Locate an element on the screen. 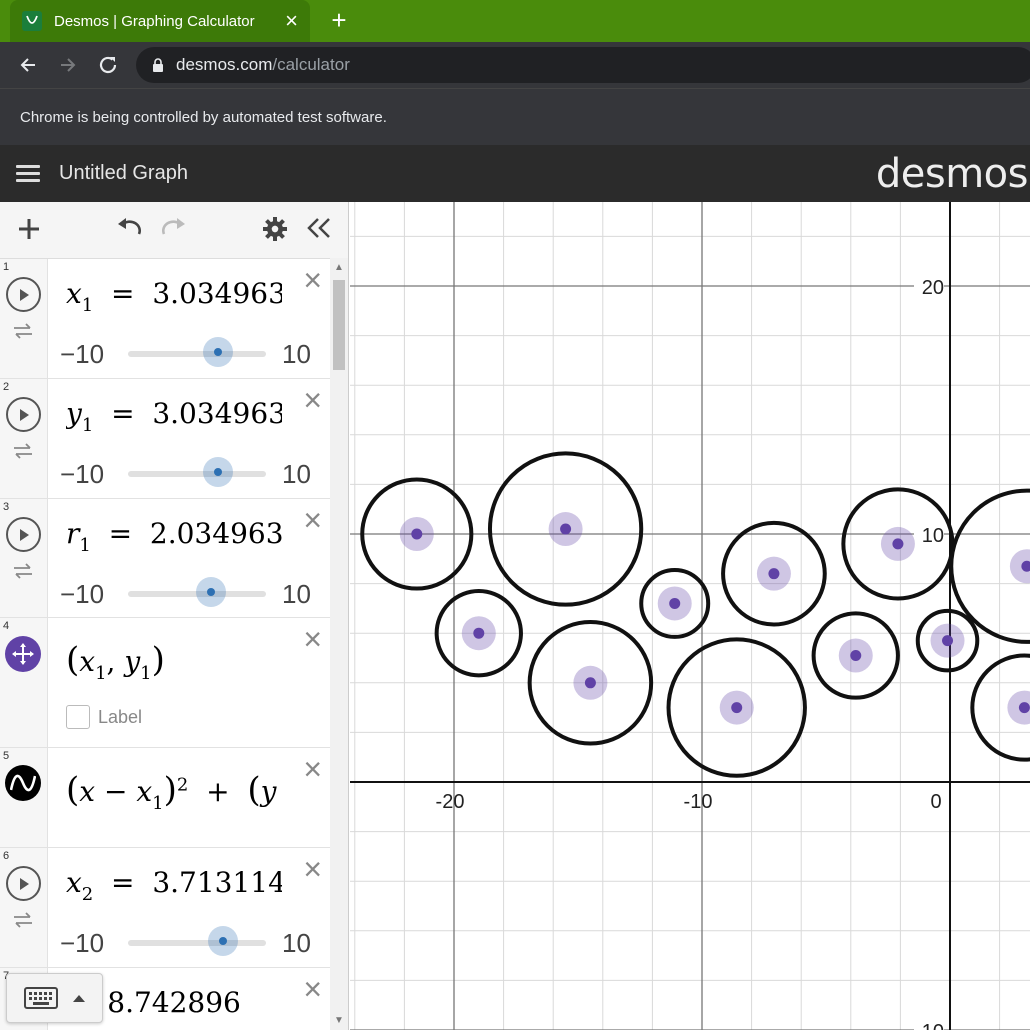  keyboard-toggle-button is located at coordinates (54, 998).